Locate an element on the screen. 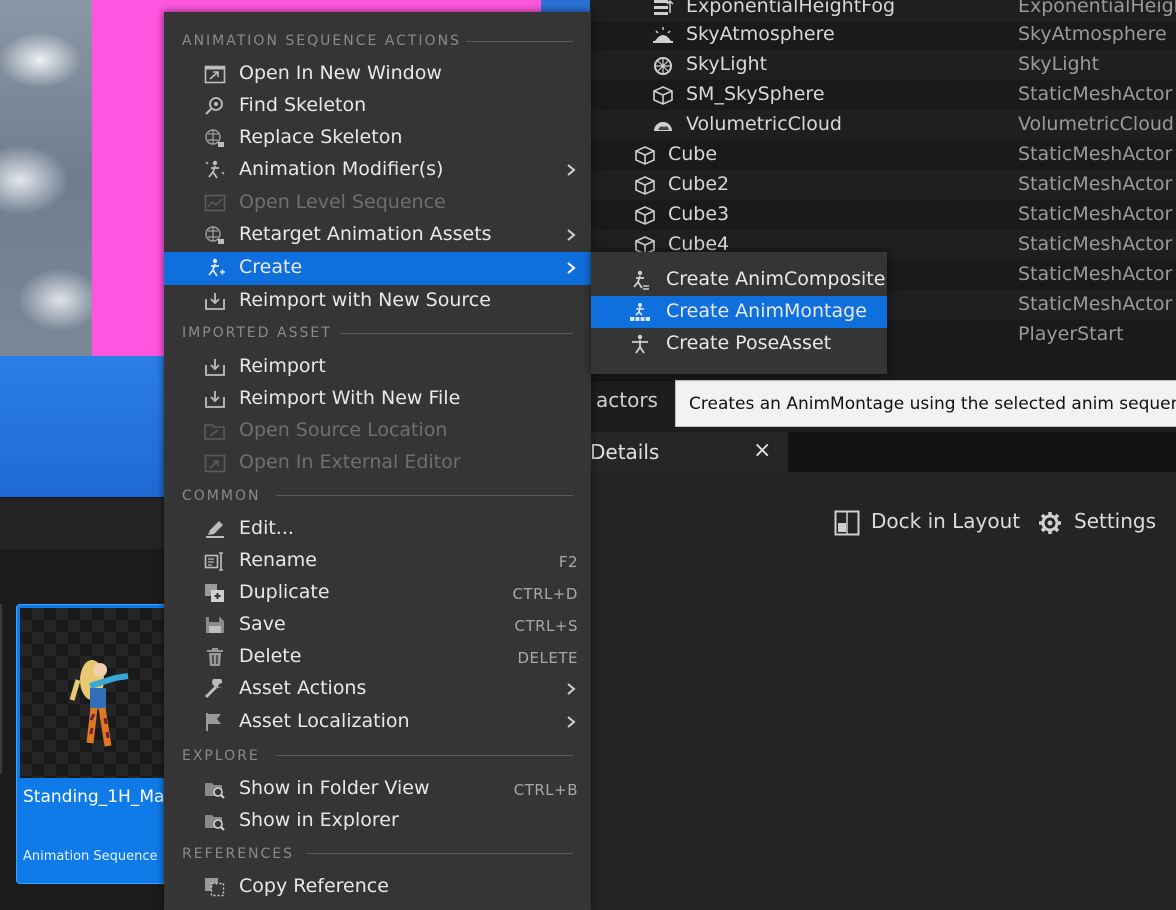 This screenshot has width=1176, height=910. menu-item-label: Open Source Location is located at coordinates (343, 430).